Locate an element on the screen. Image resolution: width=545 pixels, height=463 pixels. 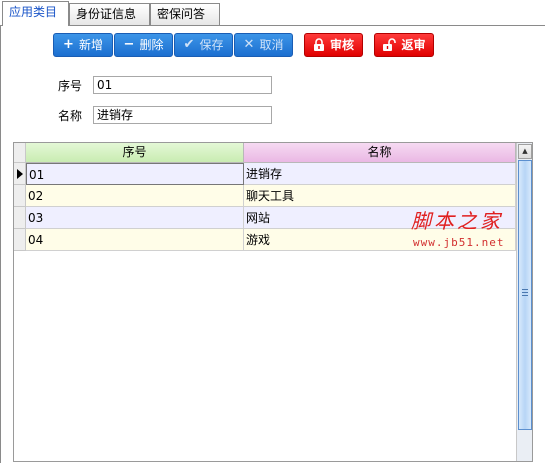
delete-button-label: 删除 is located at coordinates (151, 45).